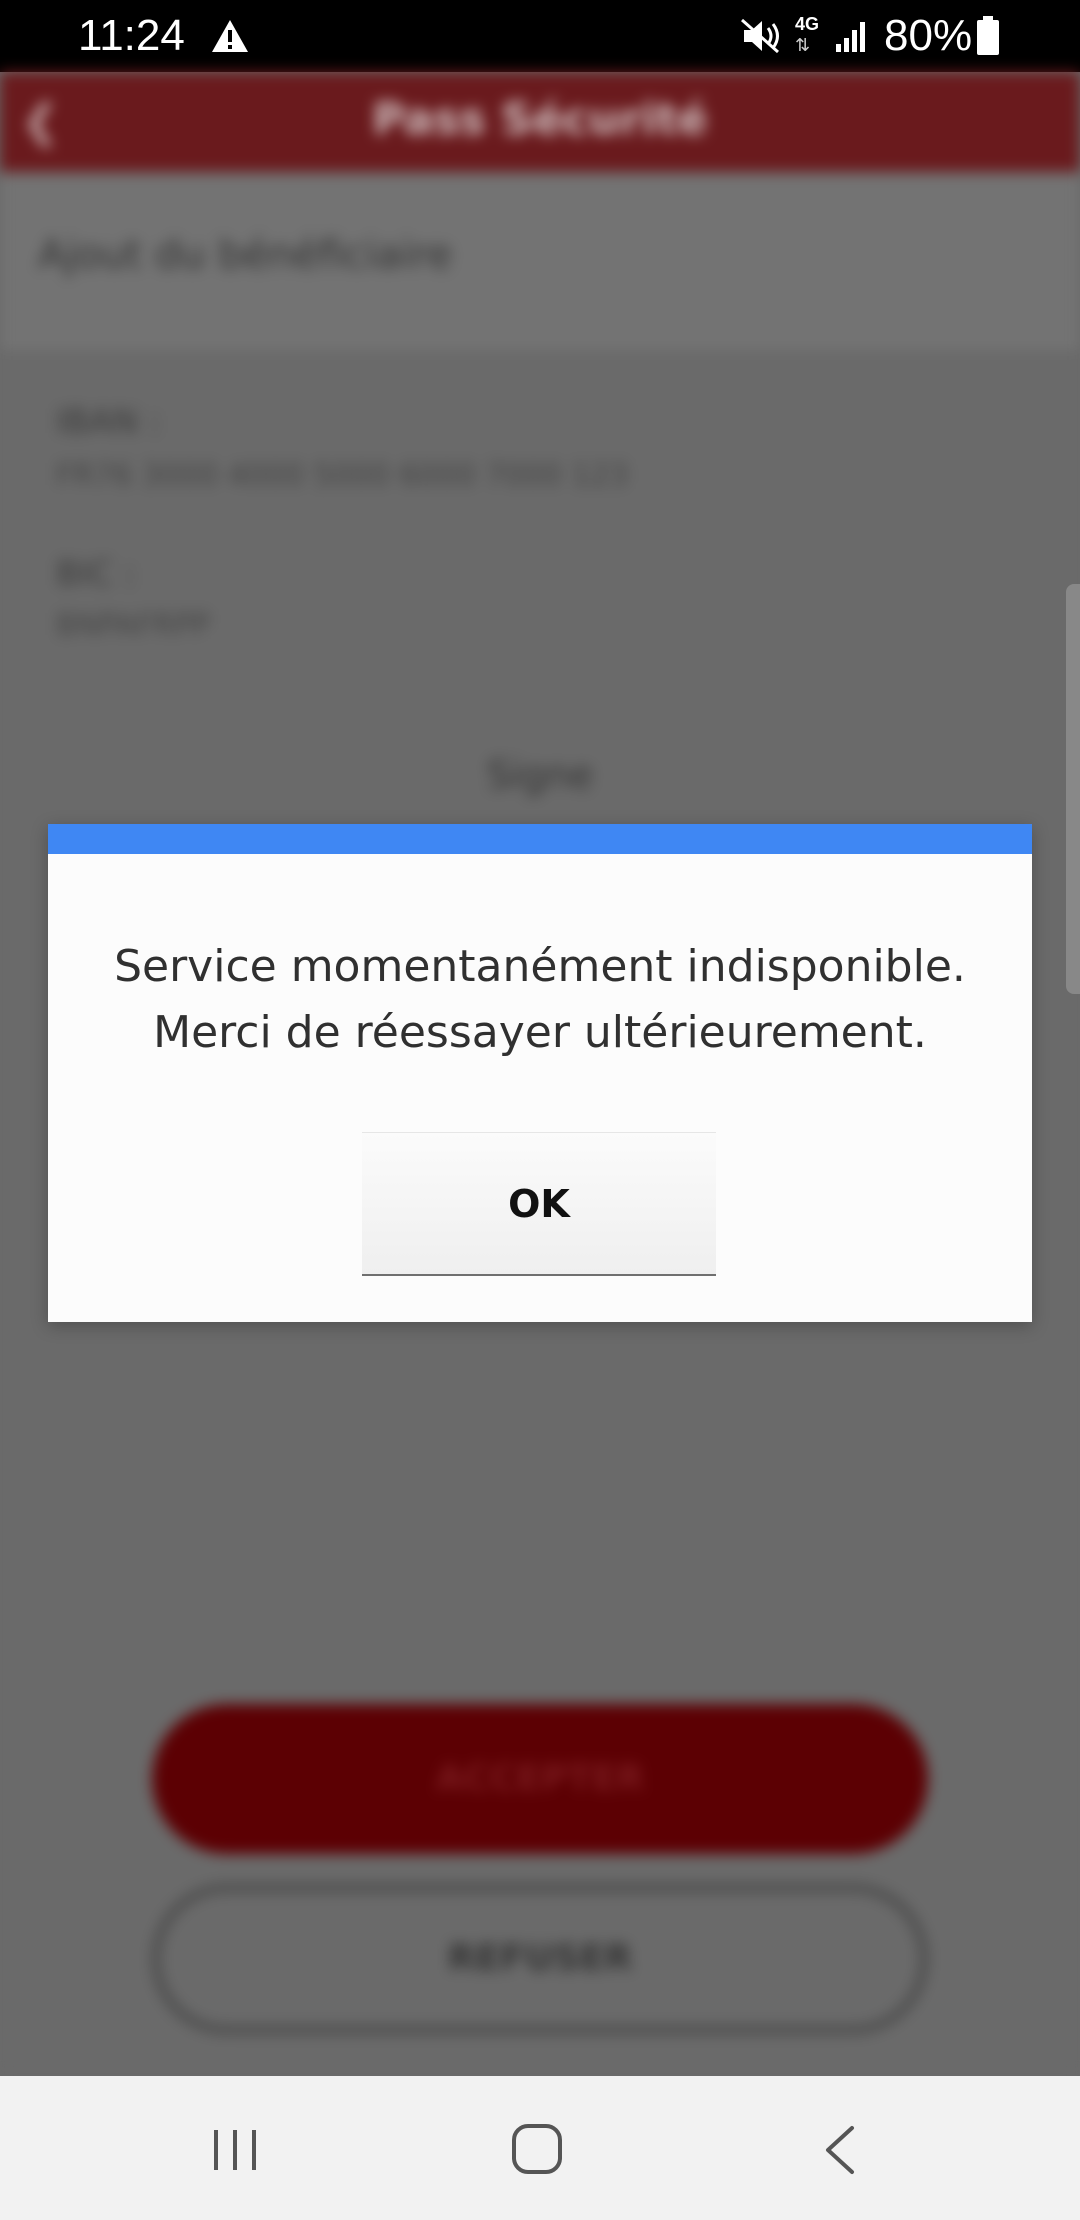  What do you see at coordinates (342, 475) in the screenshot?
I see `iban-value: FR76 3000 4000 5000 6000 7000 123` at bounding box center [342, 475].